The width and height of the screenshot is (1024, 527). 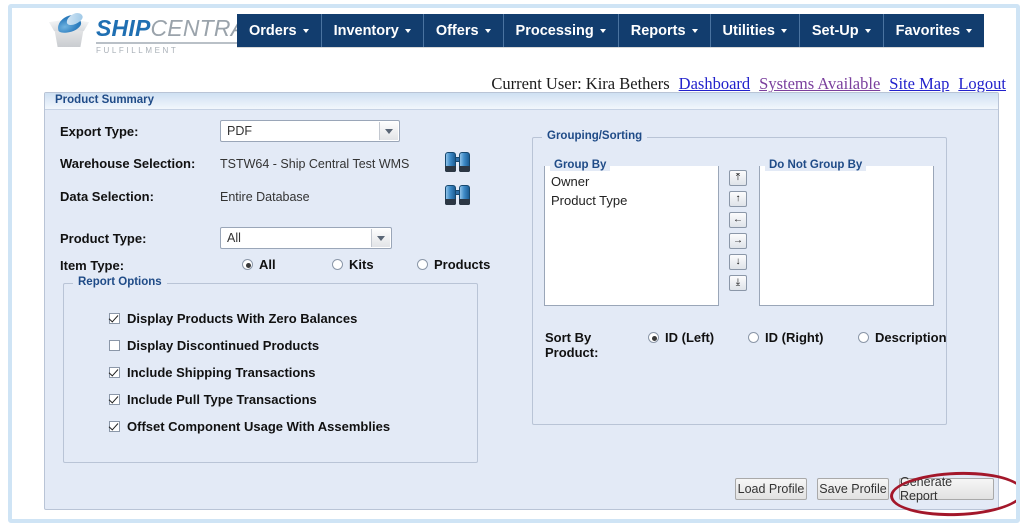 I want to click on item-type-radio-label: Kits, so click(x=361, y=264).